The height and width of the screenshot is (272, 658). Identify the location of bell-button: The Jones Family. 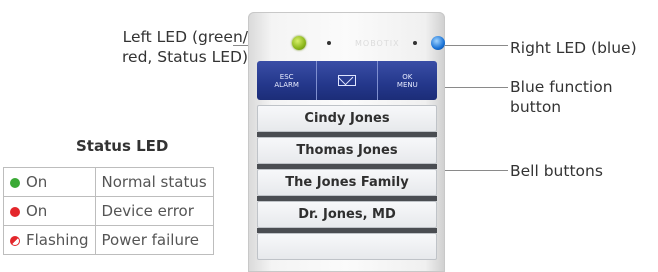
(347, 182).